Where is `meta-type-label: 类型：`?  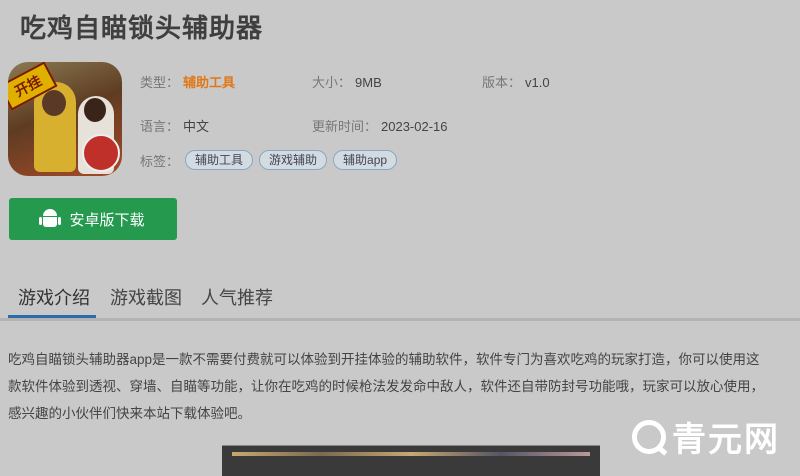 meta-type-label: 类型： is located at coordinates (160, 82).